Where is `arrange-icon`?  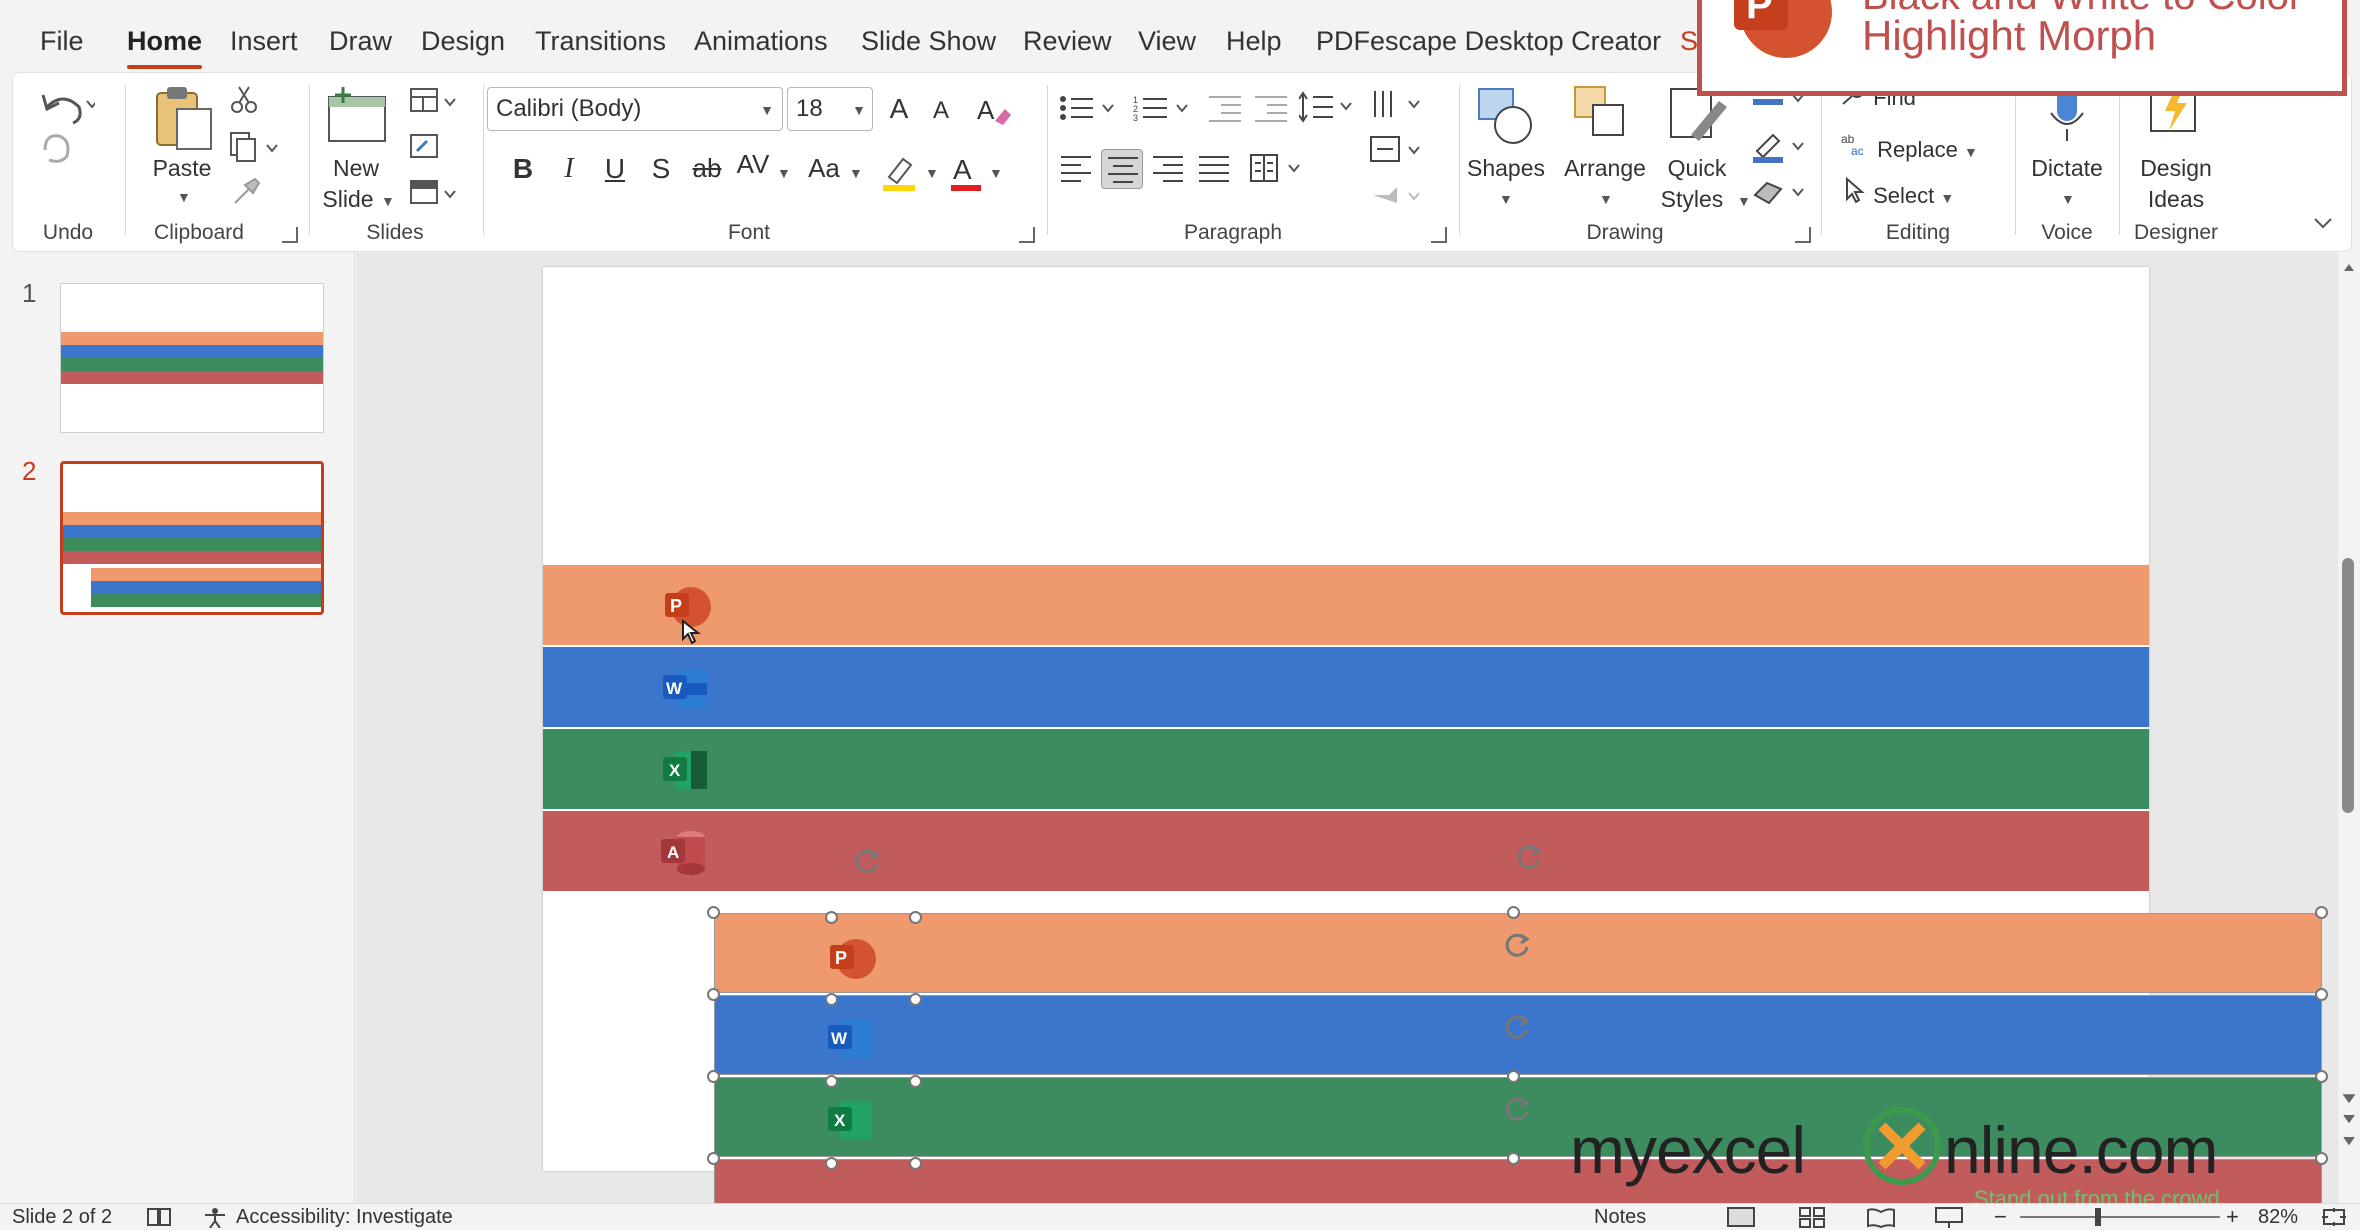
arrange-icon is located at coordinates (1602, 116).